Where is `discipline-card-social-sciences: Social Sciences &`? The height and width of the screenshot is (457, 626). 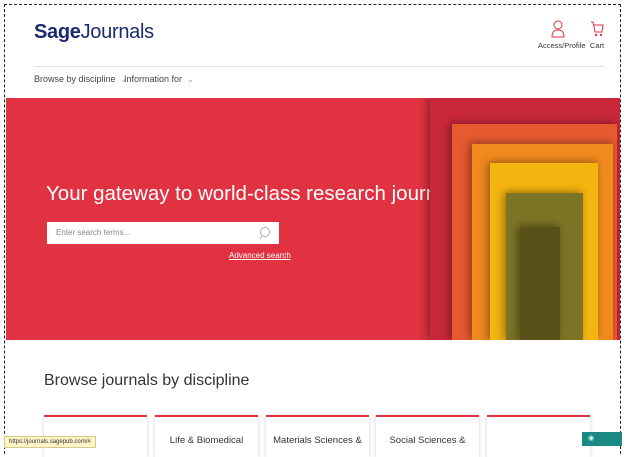
discipline-card-social-sciences: Social Sciences & is located at coordinates (427, 436).